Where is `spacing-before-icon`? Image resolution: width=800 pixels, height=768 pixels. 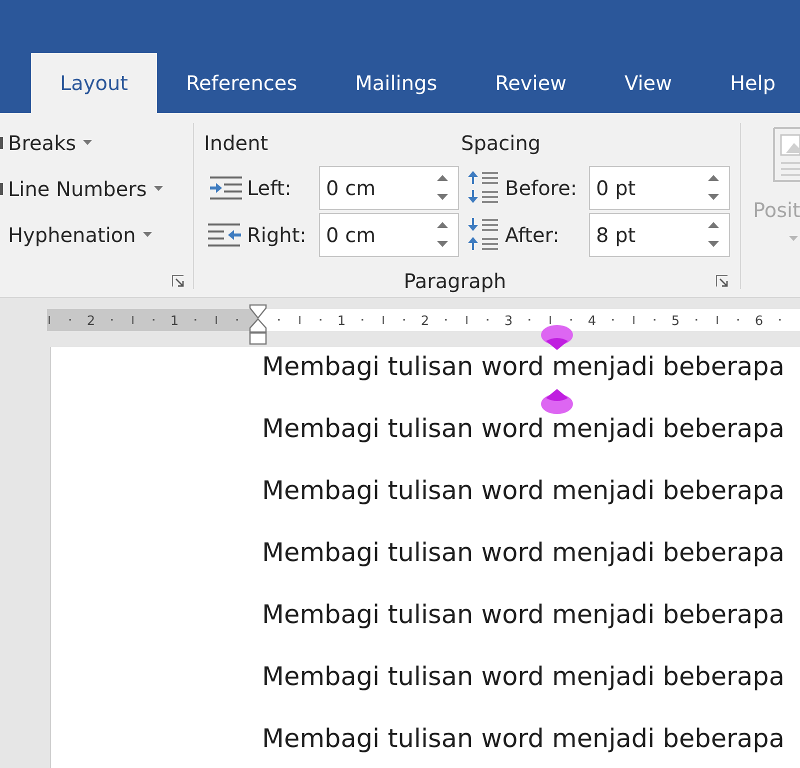
spacing-before-icon is located at coordinates (482, 187).